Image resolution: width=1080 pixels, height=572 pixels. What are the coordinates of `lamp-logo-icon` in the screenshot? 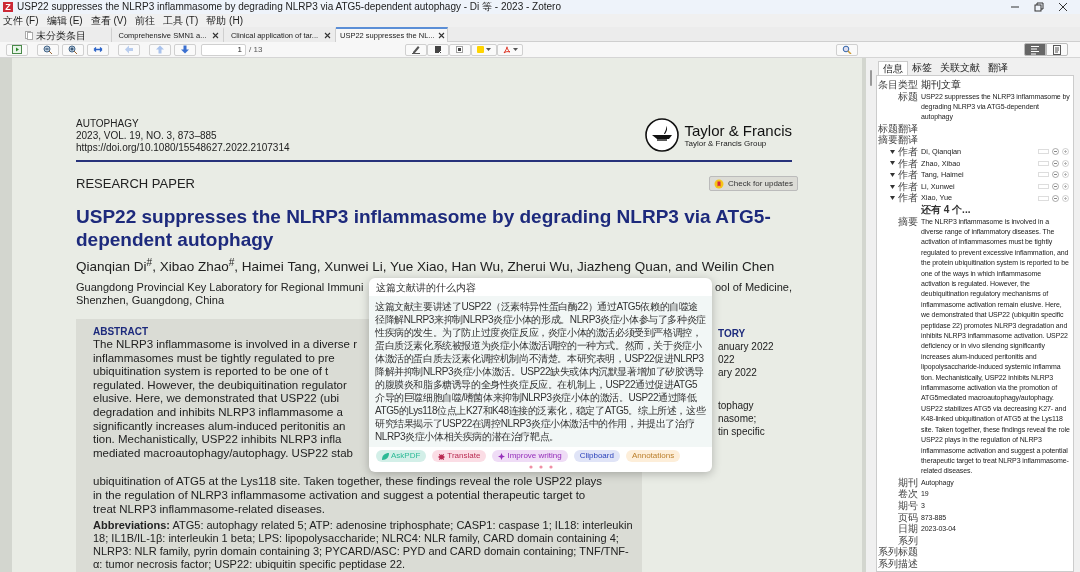 It's located at (662, 135).